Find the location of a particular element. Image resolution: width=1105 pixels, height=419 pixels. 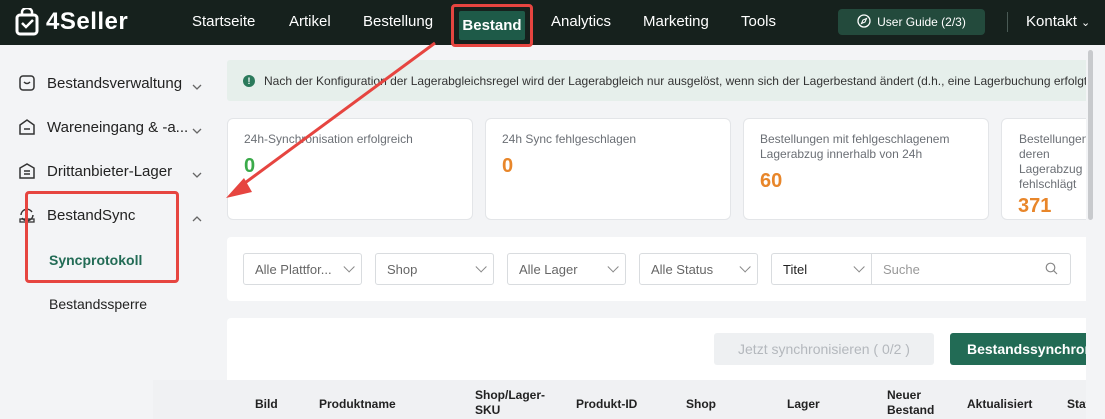

logo: 4Seller is located at coordinates (71, 21).